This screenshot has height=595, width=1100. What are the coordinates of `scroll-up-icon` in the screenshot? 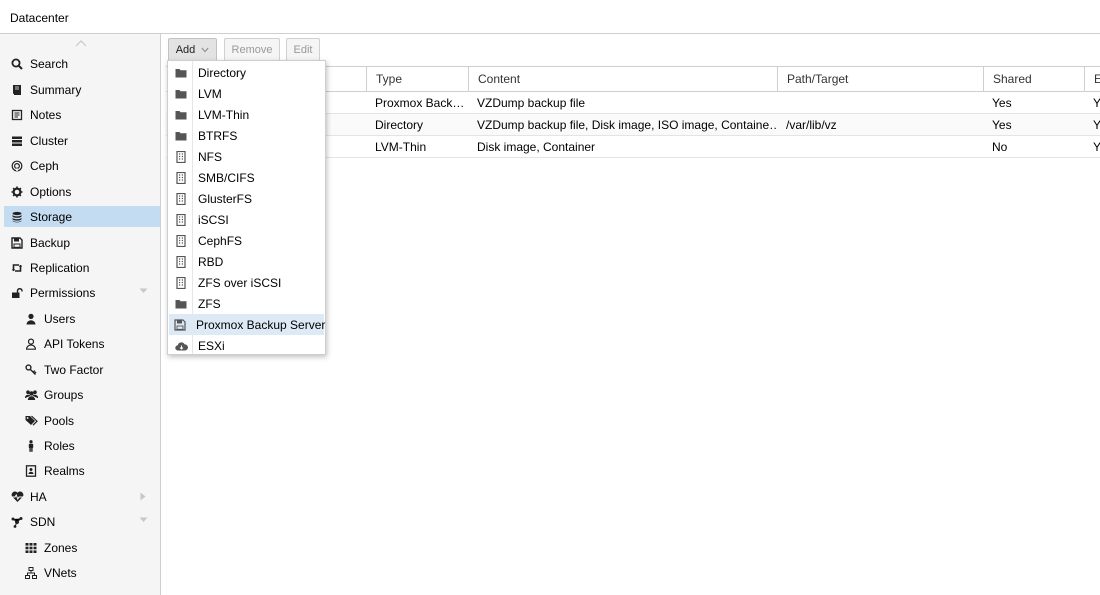 It's located at (81, 43).